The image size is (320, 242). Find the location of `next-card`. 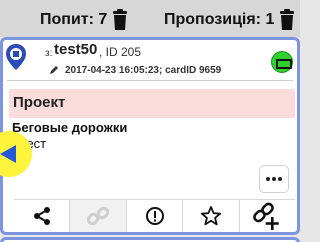

next-card is located at coordinates (150, 239).